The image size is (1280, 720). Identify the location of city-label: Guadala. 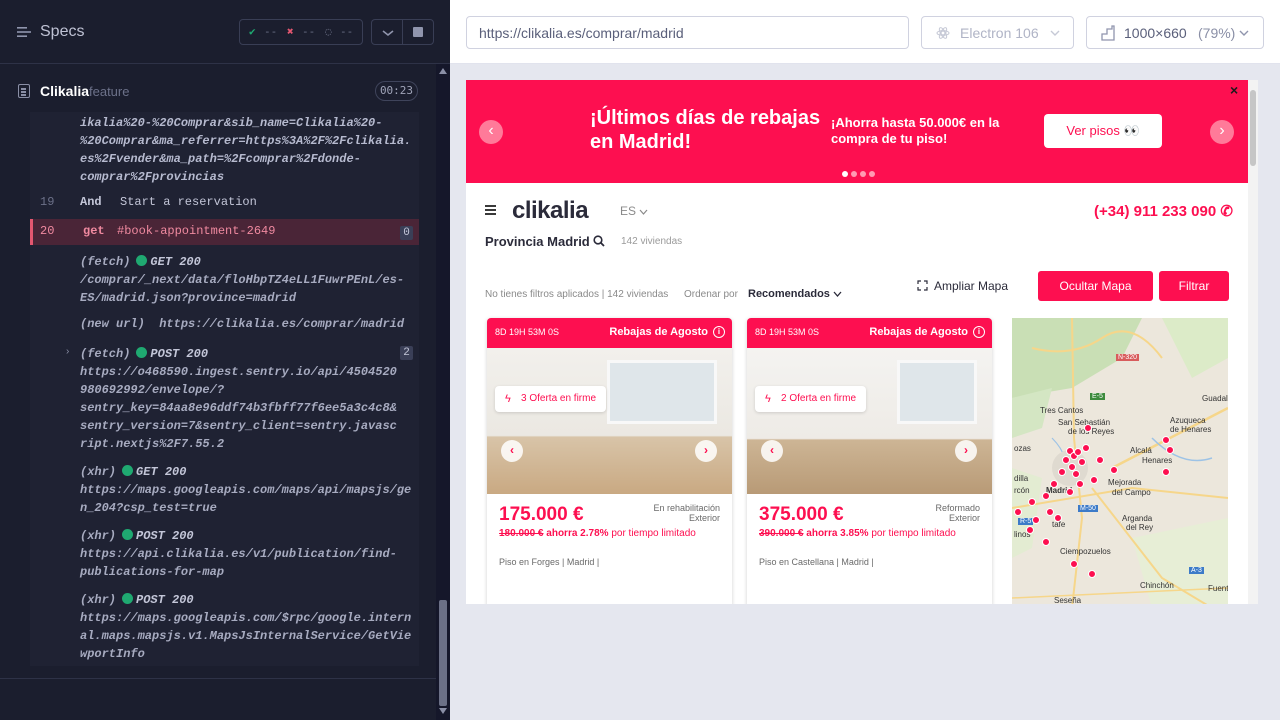
(1215, 398).